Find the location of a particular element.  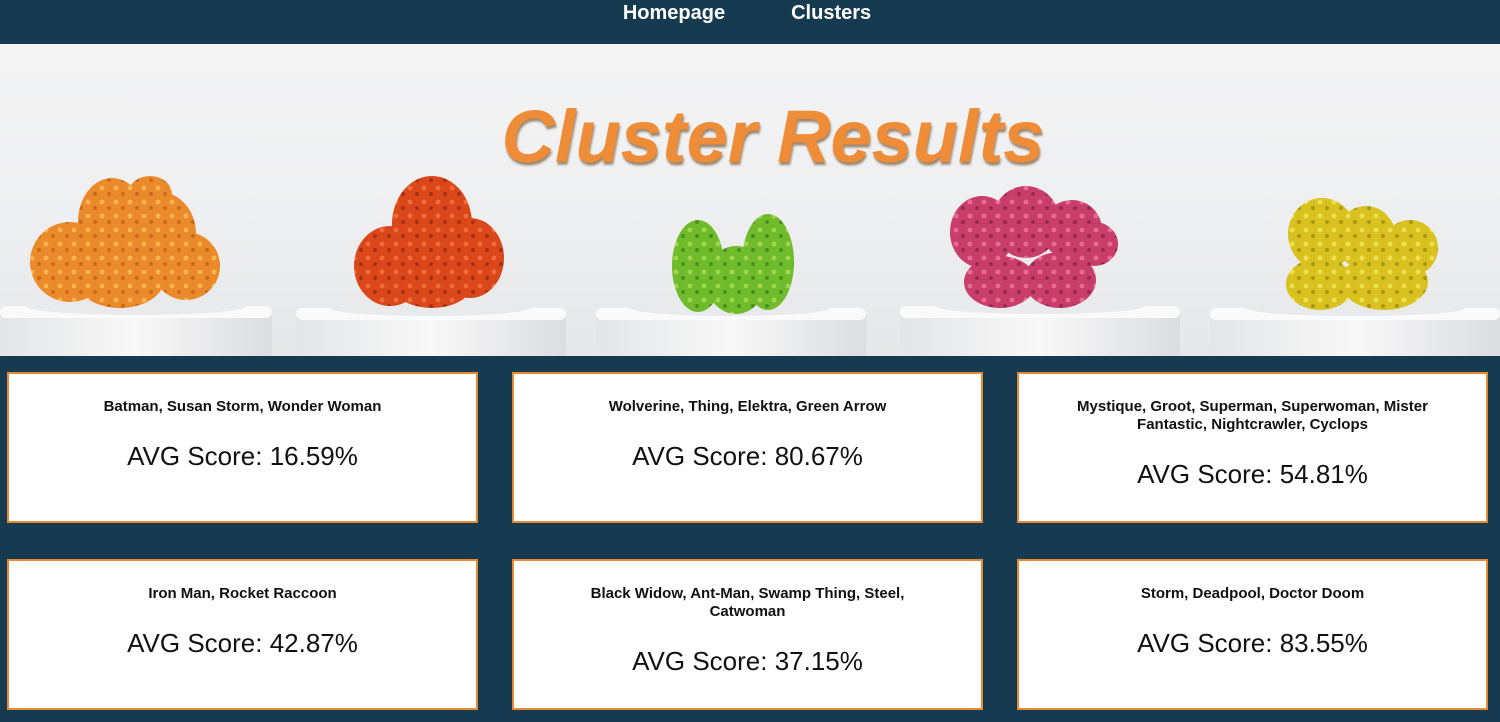

page-title: Cluster Results is located at coordinates (773, 136).